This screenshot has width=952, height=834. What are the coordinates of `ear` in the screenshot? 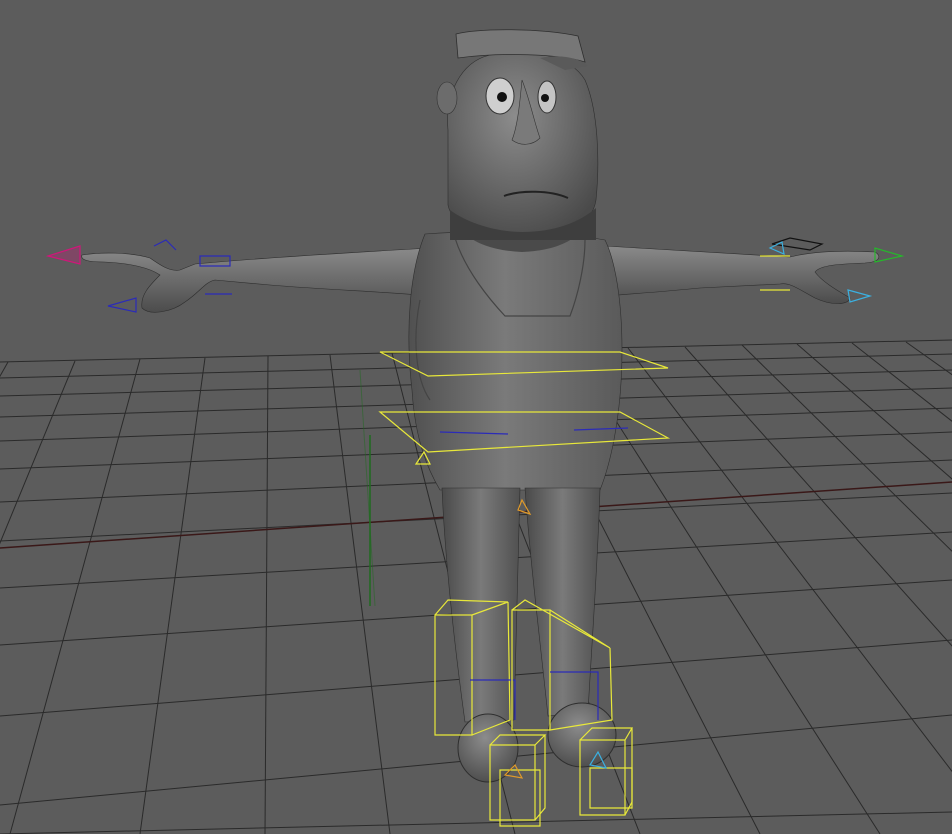 It's located at (447, 98).